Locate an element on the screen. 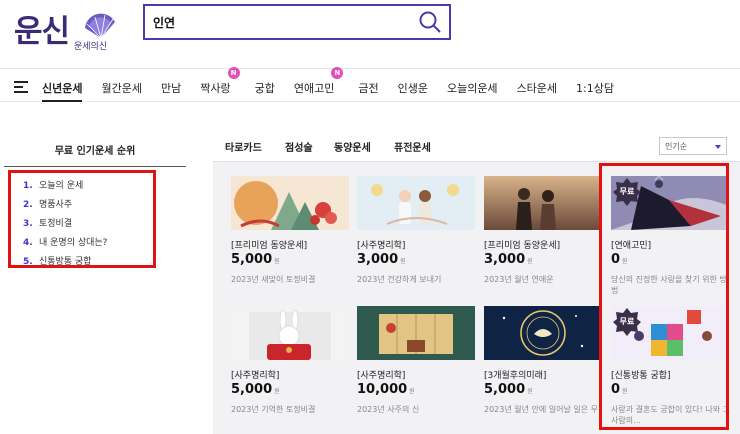 The width and height of the screenshot is (740, 434). product-card: [프리미엄 동양운세] 3,000 원 2023년 월년 연애운 is located at coordinates (543, 238).